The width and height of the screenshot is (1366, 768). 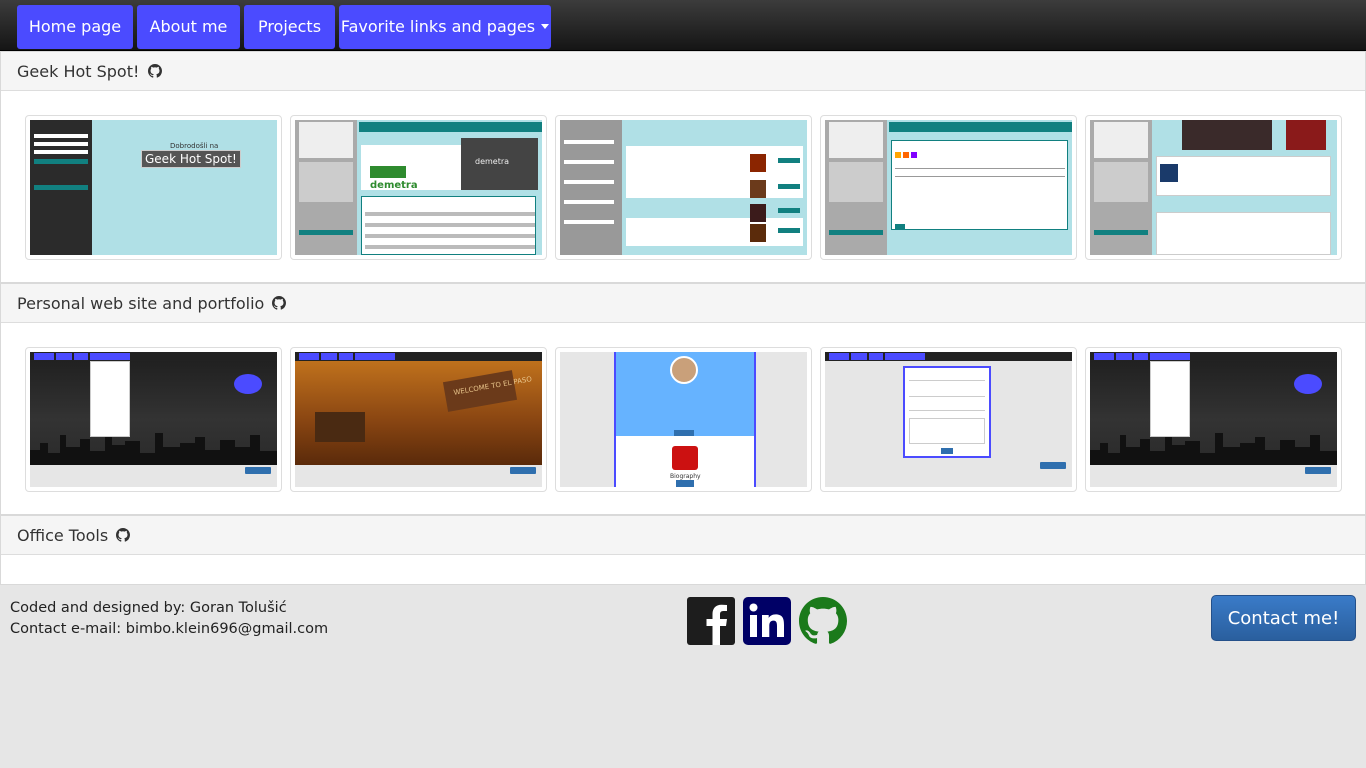 I want to click on screenshot-thumbnail: Dobrodošli na Geek Hot Spot!, so click(x=153, y=187).